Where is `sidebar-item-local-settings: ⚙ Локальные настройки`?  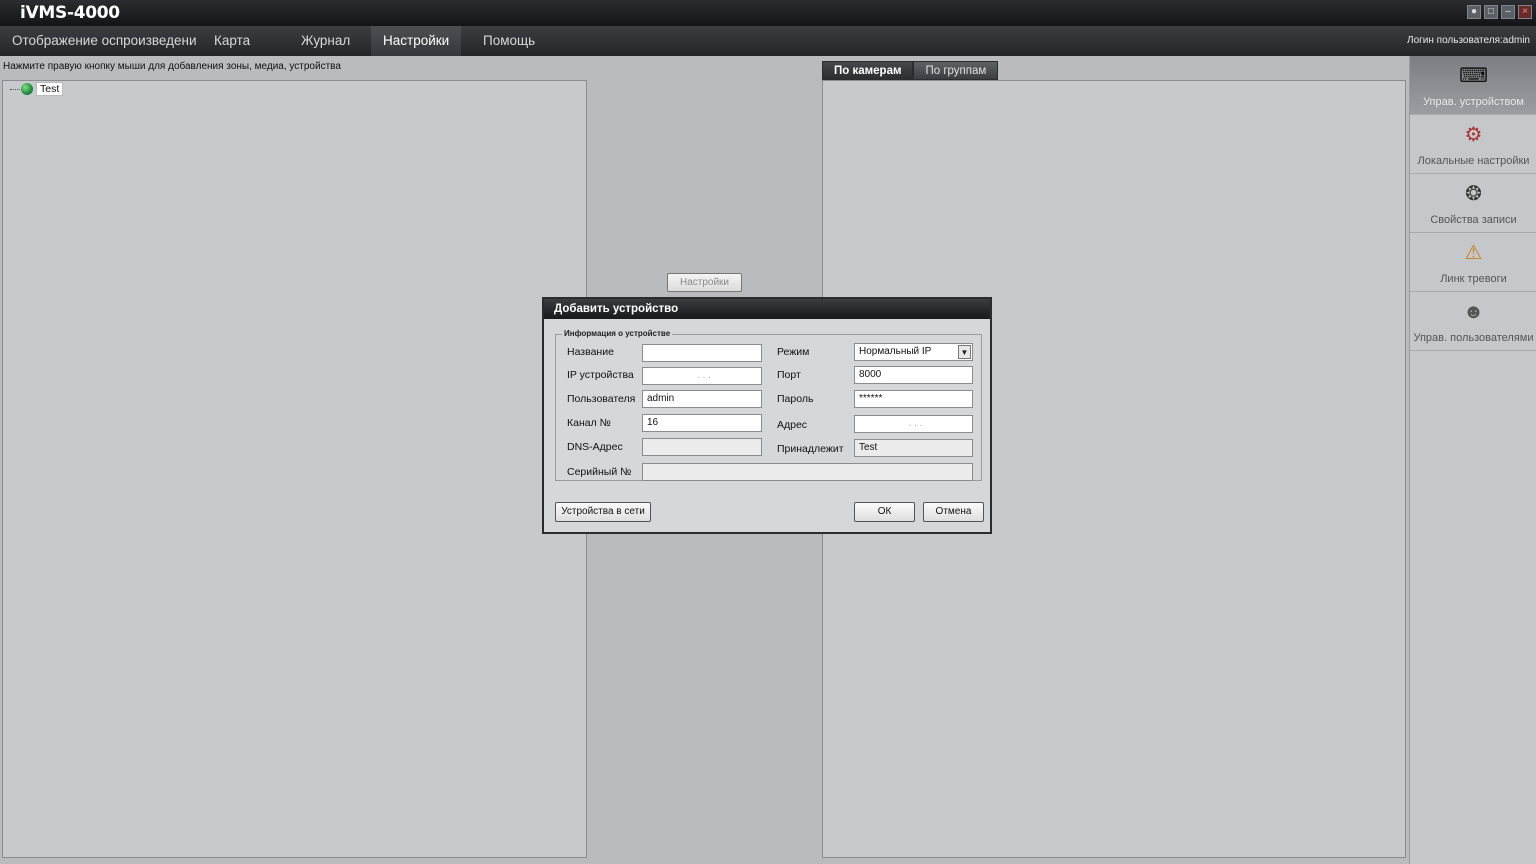 sidebar-item-local-settings: ⚙ Локальные настройки is located at coordinates (1473, 144).